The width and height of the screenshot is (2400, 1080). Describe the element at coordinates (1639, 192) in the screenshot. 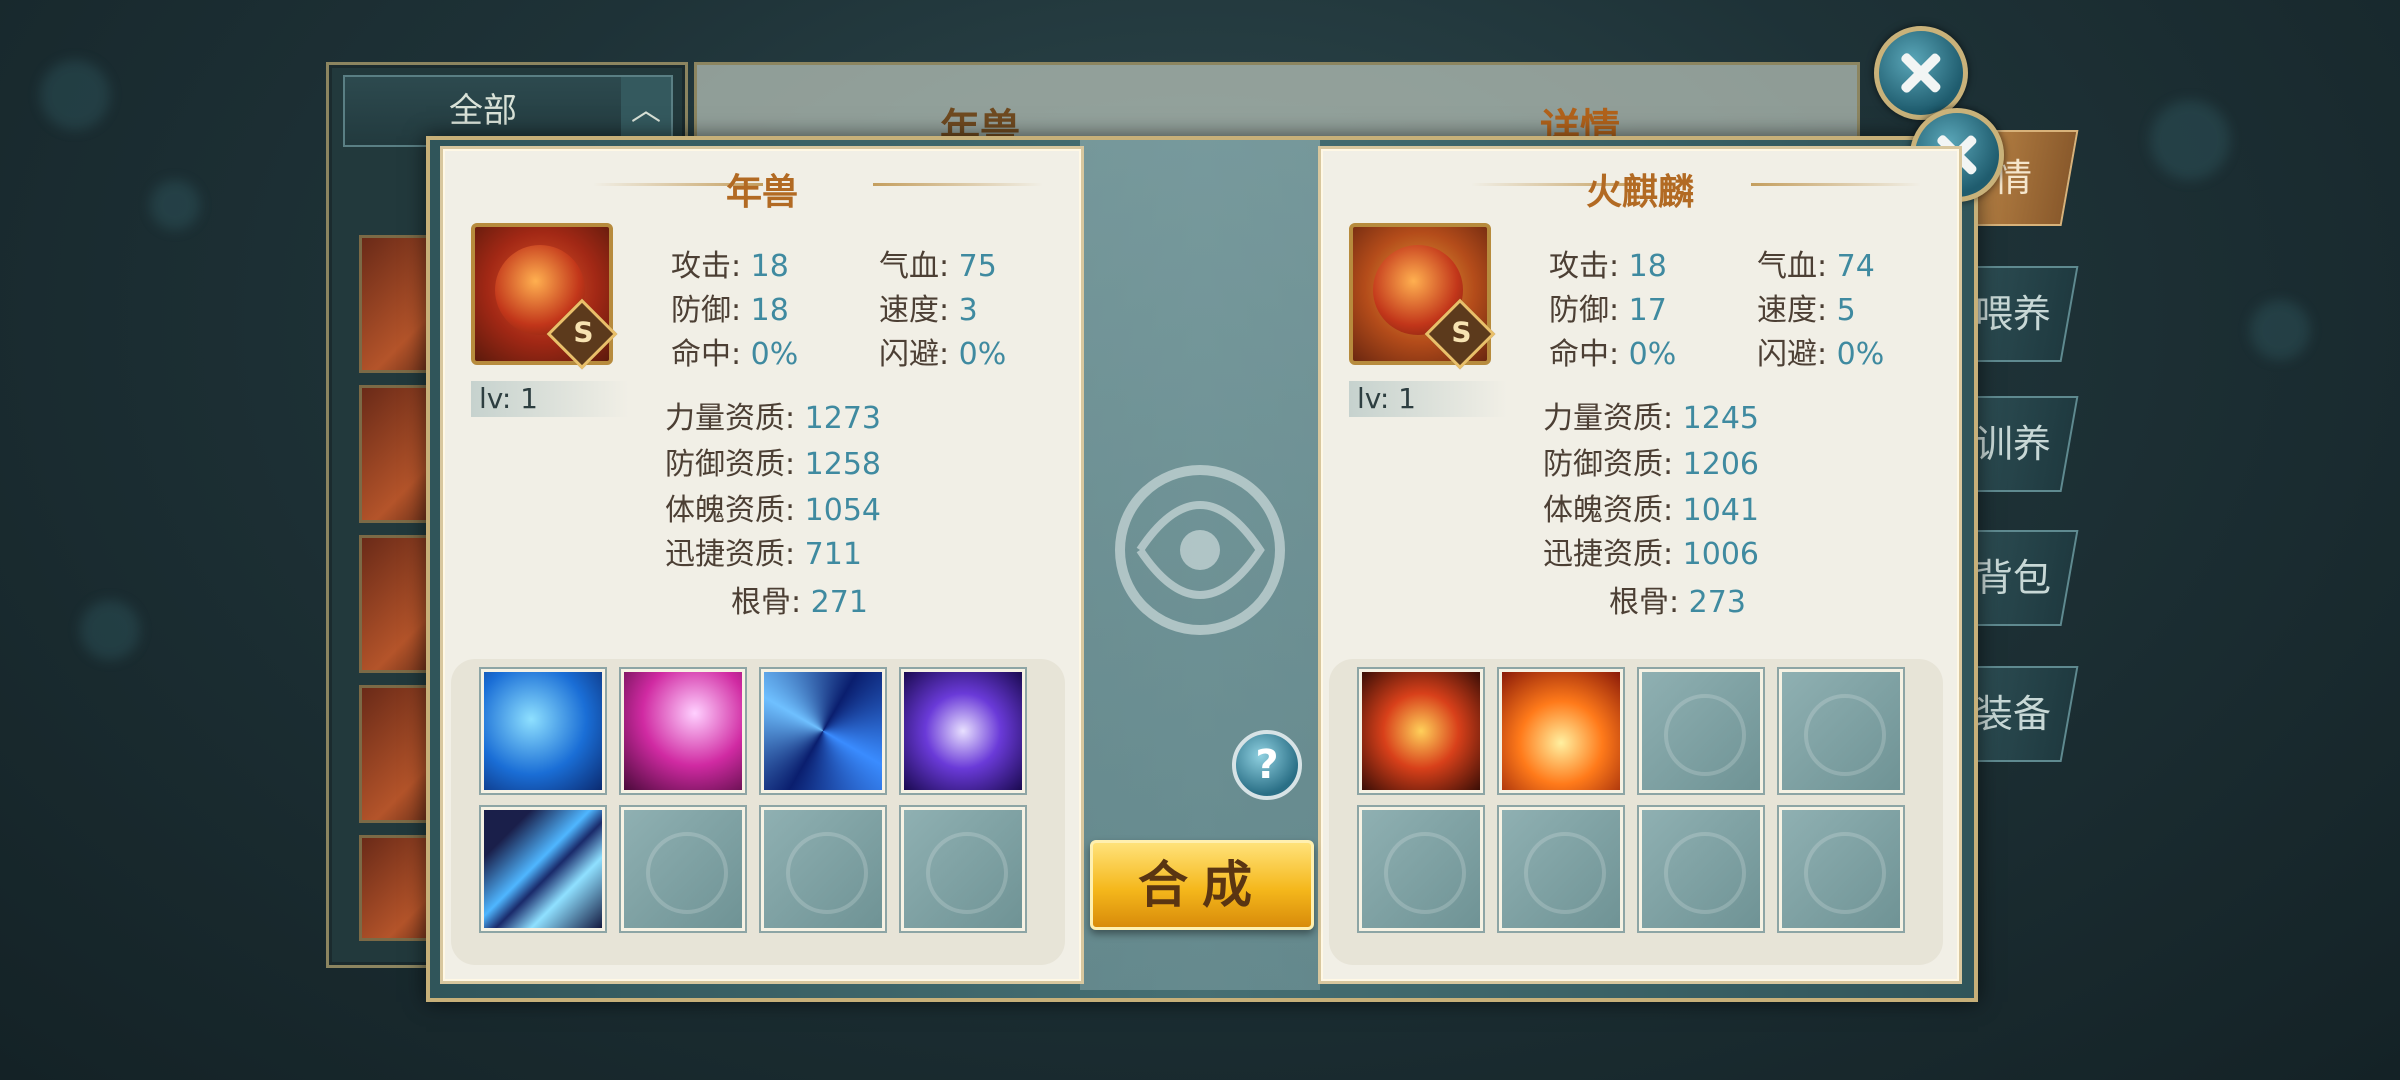

I see `pet-name: 火麒麟` at that location.